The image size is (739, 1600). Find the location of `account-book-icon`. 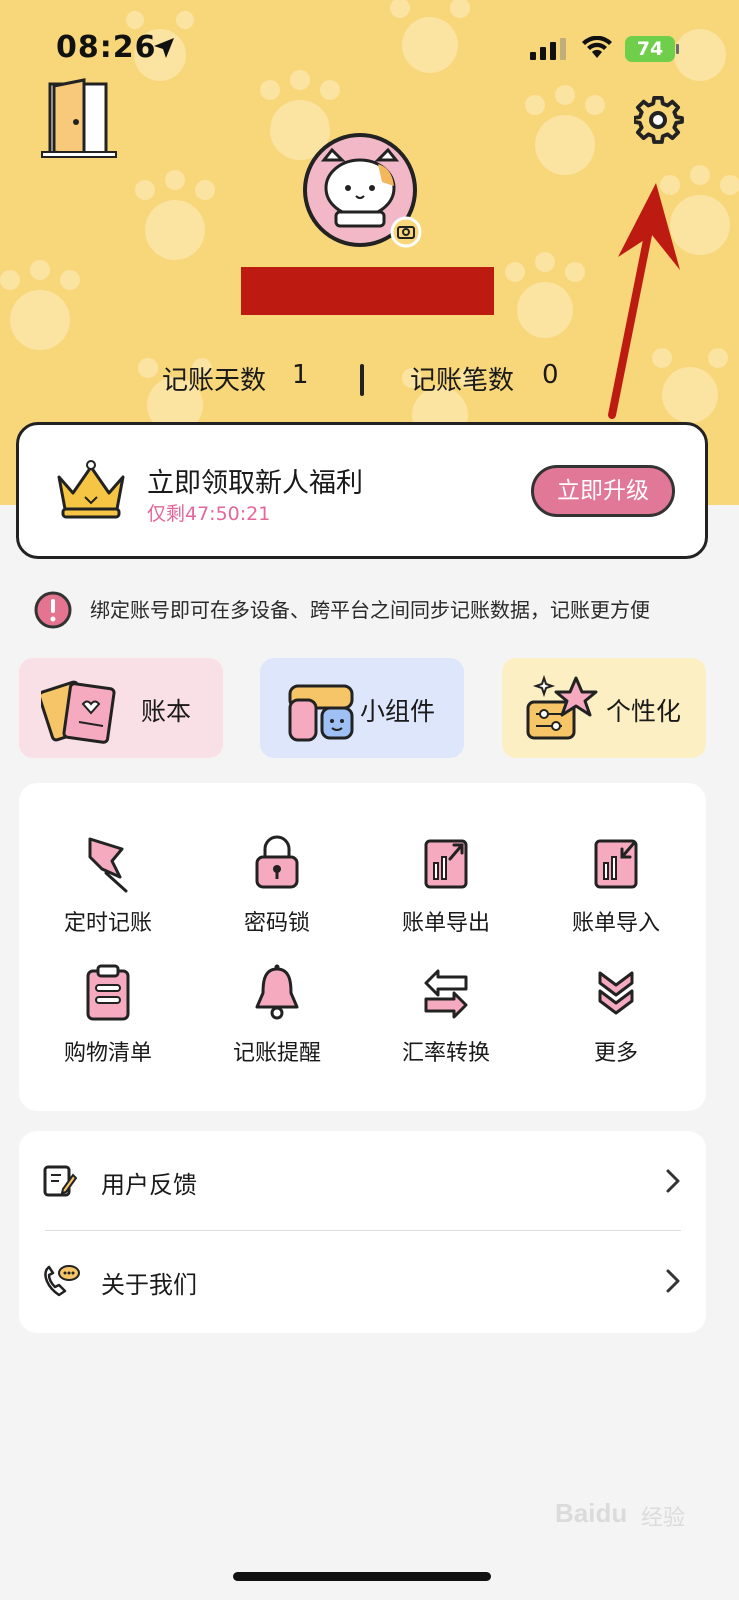

account-book-icon is located at coordinates (78, 712).